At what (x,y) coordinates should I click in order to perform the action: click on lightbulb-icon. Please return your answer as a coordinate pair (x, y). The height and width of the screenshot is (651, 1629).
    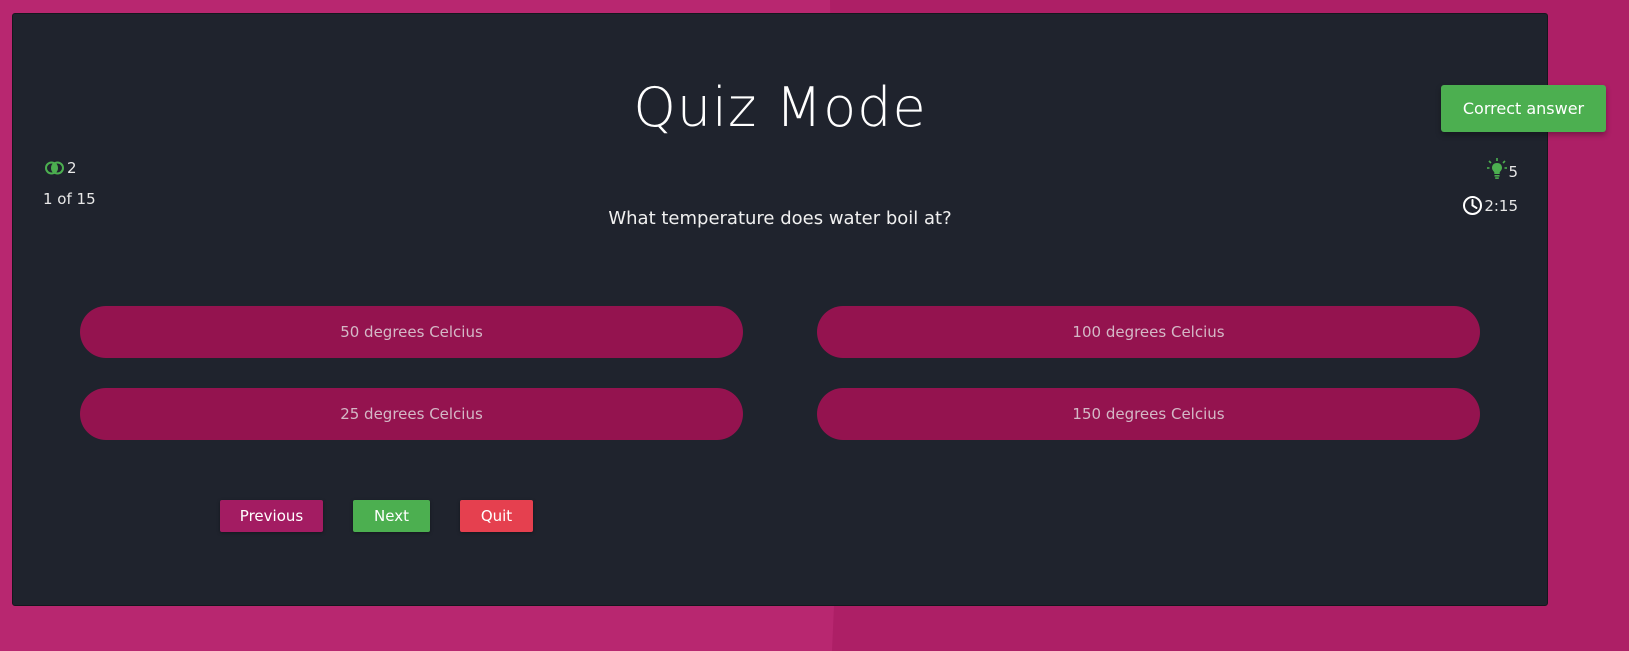
    Looking at the image, I should click on (1497, 169).